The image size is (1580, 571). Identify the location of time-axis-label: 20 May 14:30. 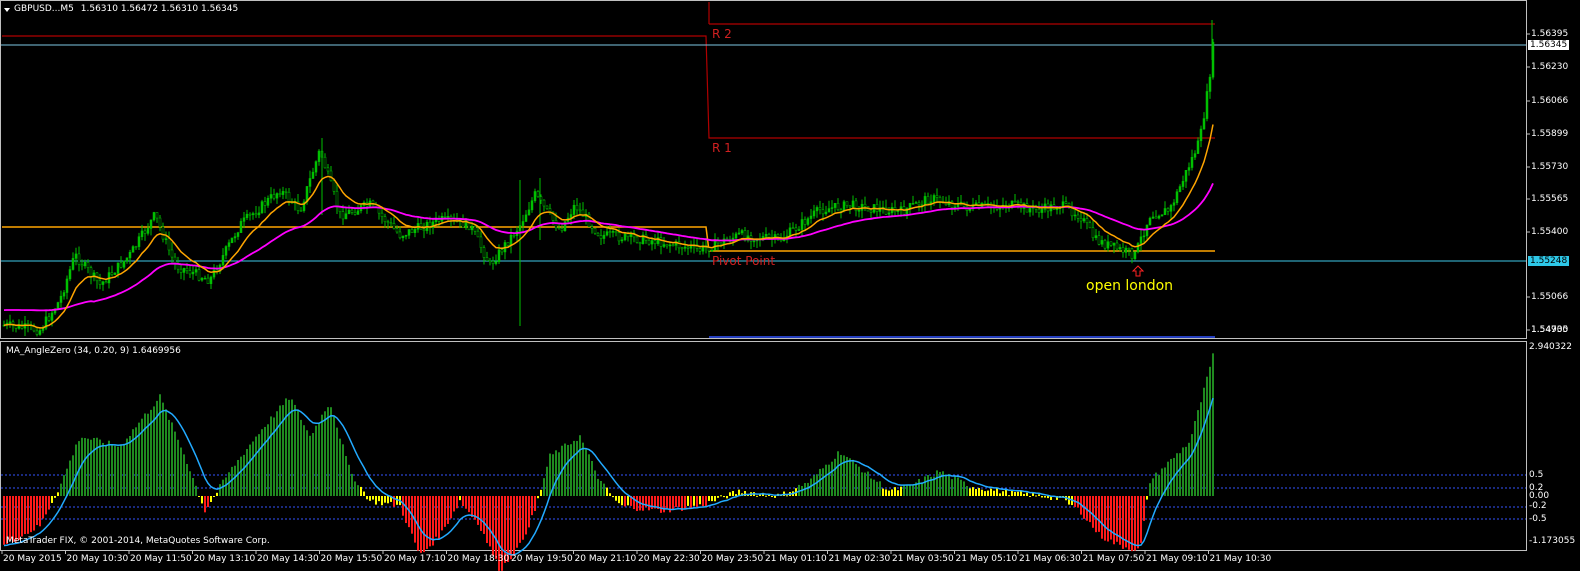
(288, 559).